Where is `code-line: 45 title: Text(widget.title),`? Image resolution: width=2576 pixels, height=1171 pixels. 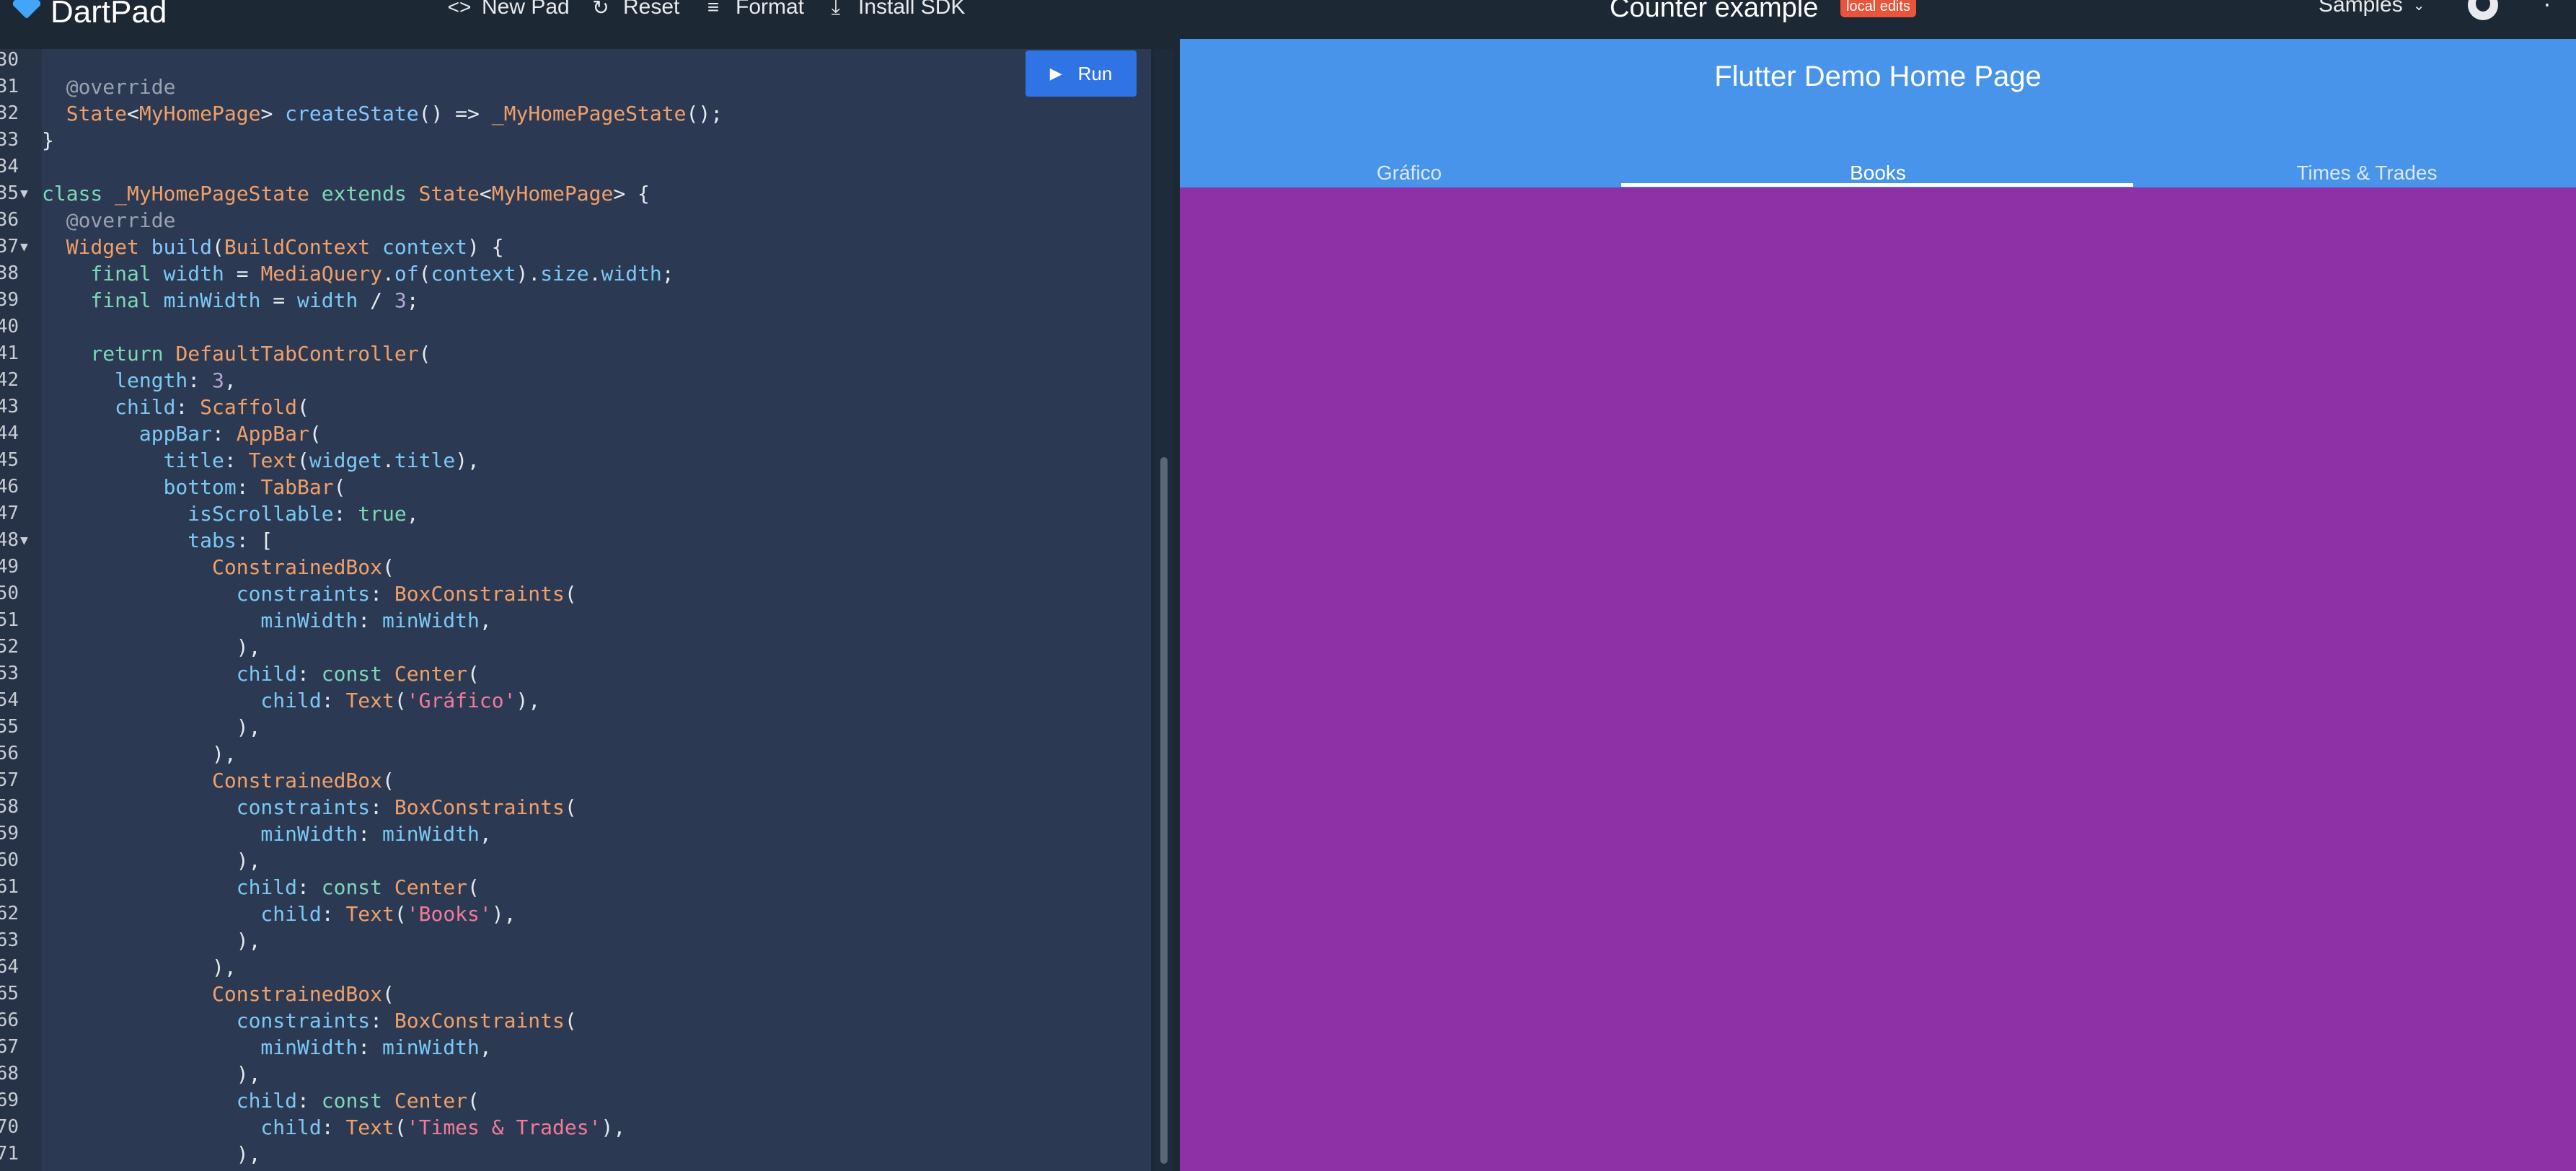
code-line: 45 title: Text(widget.title), is located at coordinates (575, 460).